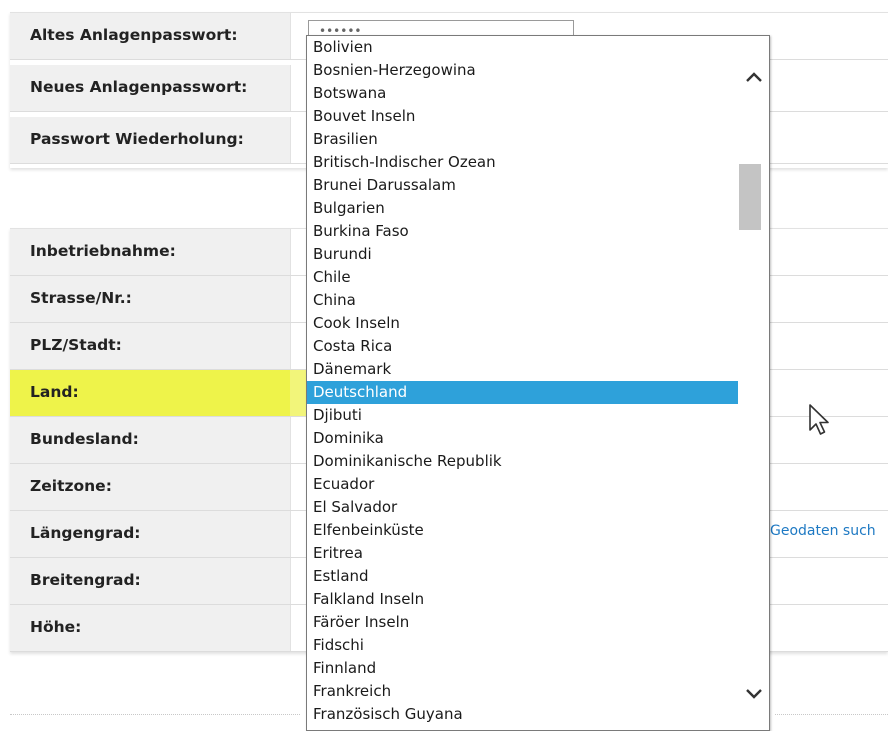 This screenshot has height=731, width=888. What do you see at coordinates (522, 461) in the screenshot?
I see `country-option: Dominikanische Republik` at bounding box center [522, 461].